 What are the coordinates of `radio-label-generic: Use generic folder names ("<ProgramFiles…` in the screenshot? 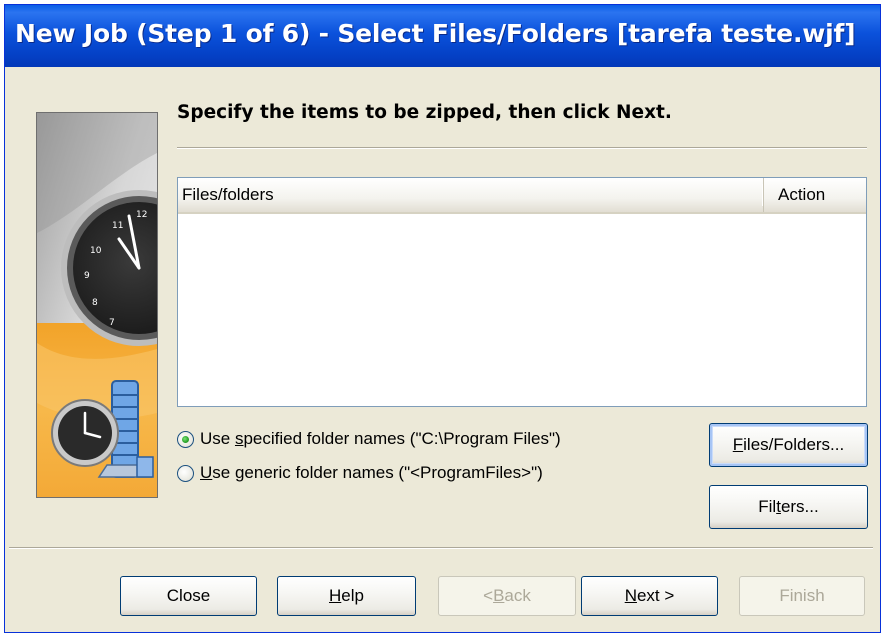 It's located at (371, 473).